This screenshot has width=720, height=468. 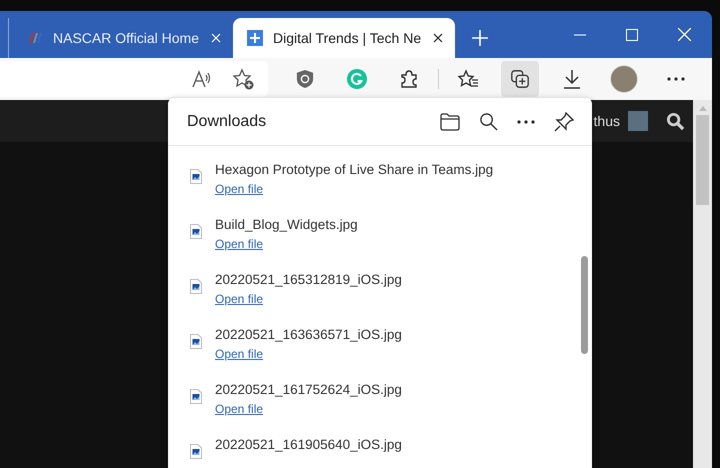 What do you see at coordinates (308, 445) in the screenshot?
I see `file-name: 20220521_161905640_iOS.jpg` at bounding box center [308, 445].